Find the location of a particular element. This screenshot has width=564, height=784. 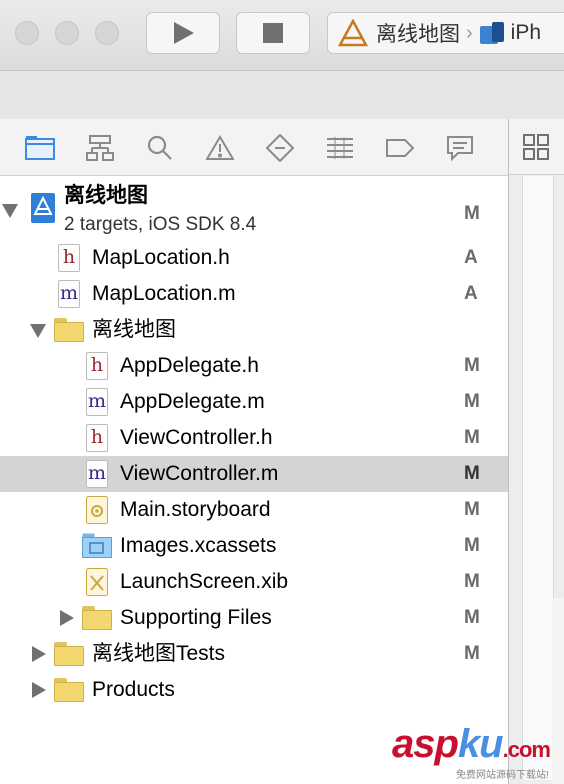

list-icon is located at coordinates (340, 148).